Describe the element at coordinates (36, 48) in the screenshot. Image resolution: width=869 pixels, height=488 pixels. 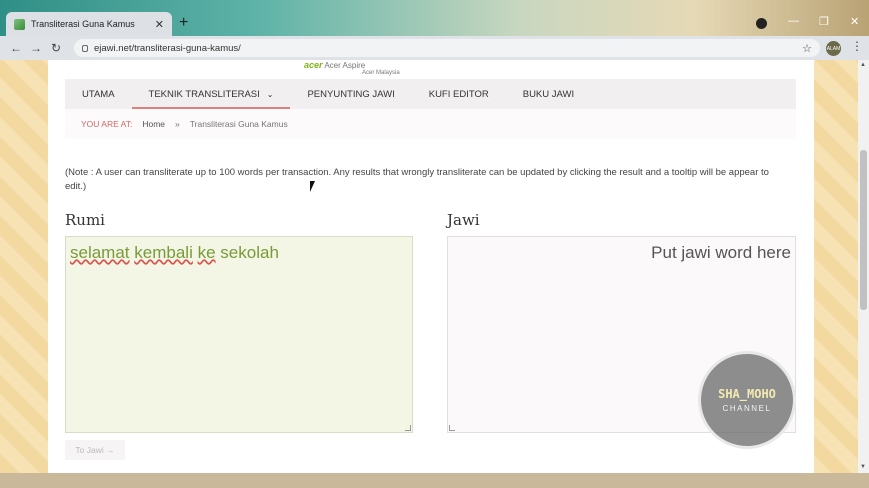
I see `forward-arrow-icon: →` at that location.